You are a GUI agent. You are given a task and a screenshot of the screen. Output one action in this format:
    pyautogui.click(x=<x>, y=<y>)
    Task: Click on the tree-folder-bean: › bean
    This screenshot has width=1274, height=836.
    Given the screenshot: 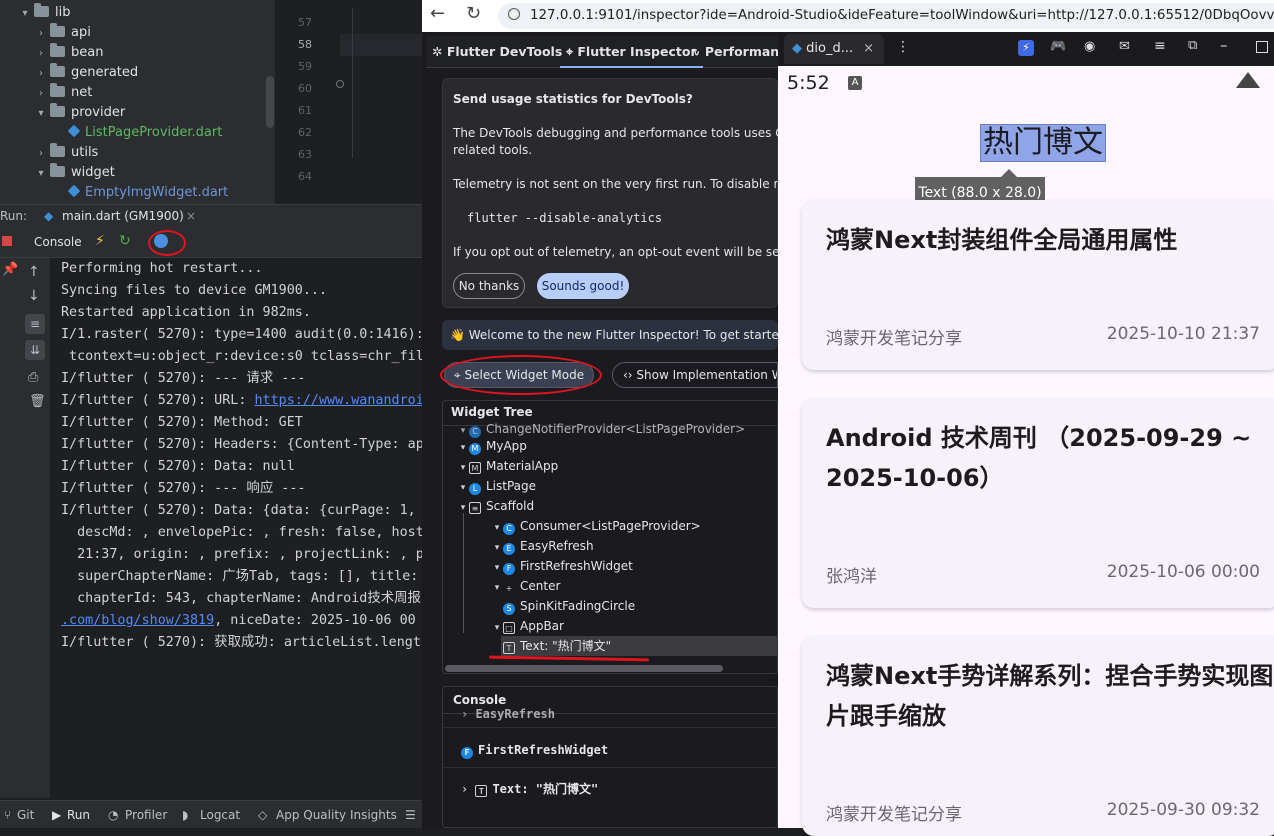 What is the action you would take?
    pyautogui.click(x=68, y=53)
    